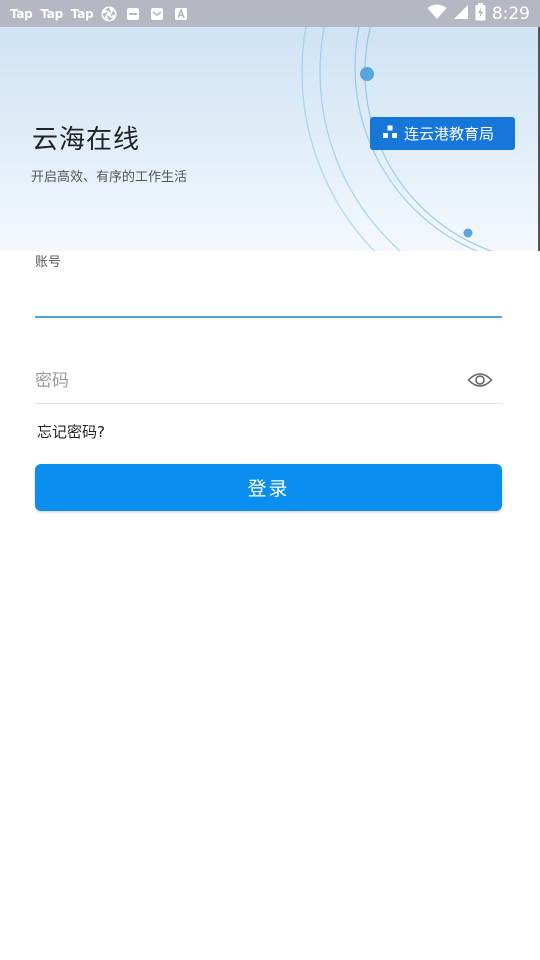  Describe the element at coordinates (181, 14) in the screenshot. I see `a-icon` at that location.